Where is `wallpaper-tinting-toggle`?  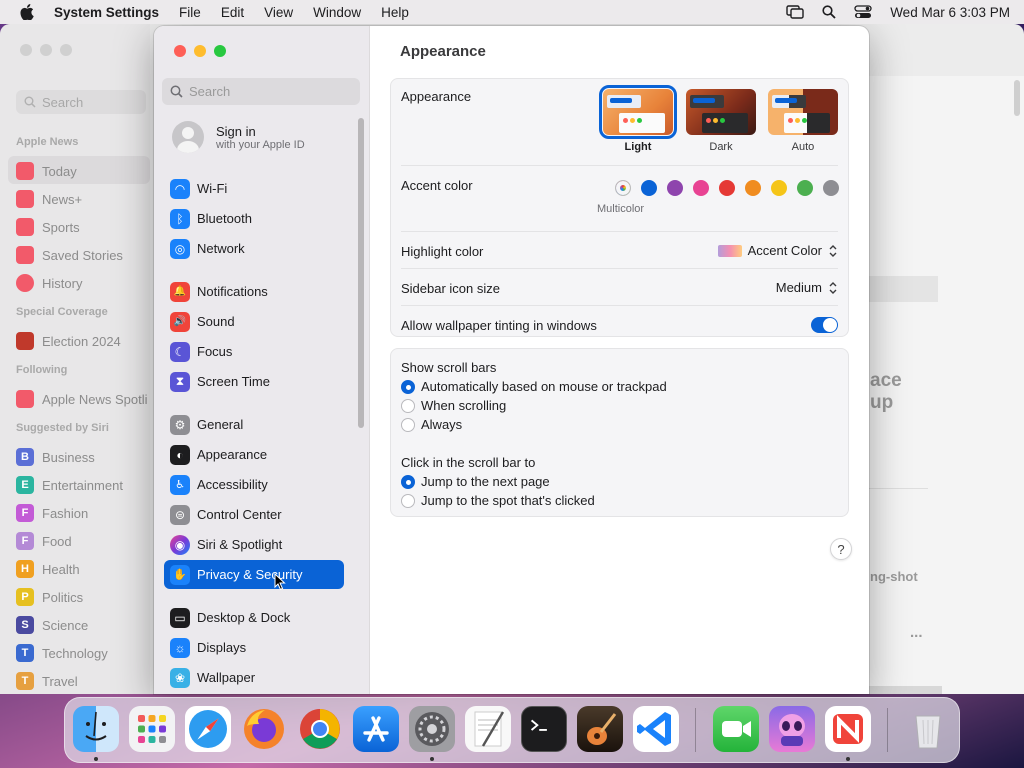
wallpaper-tinting-toggle is located at coordinates (824, 325).